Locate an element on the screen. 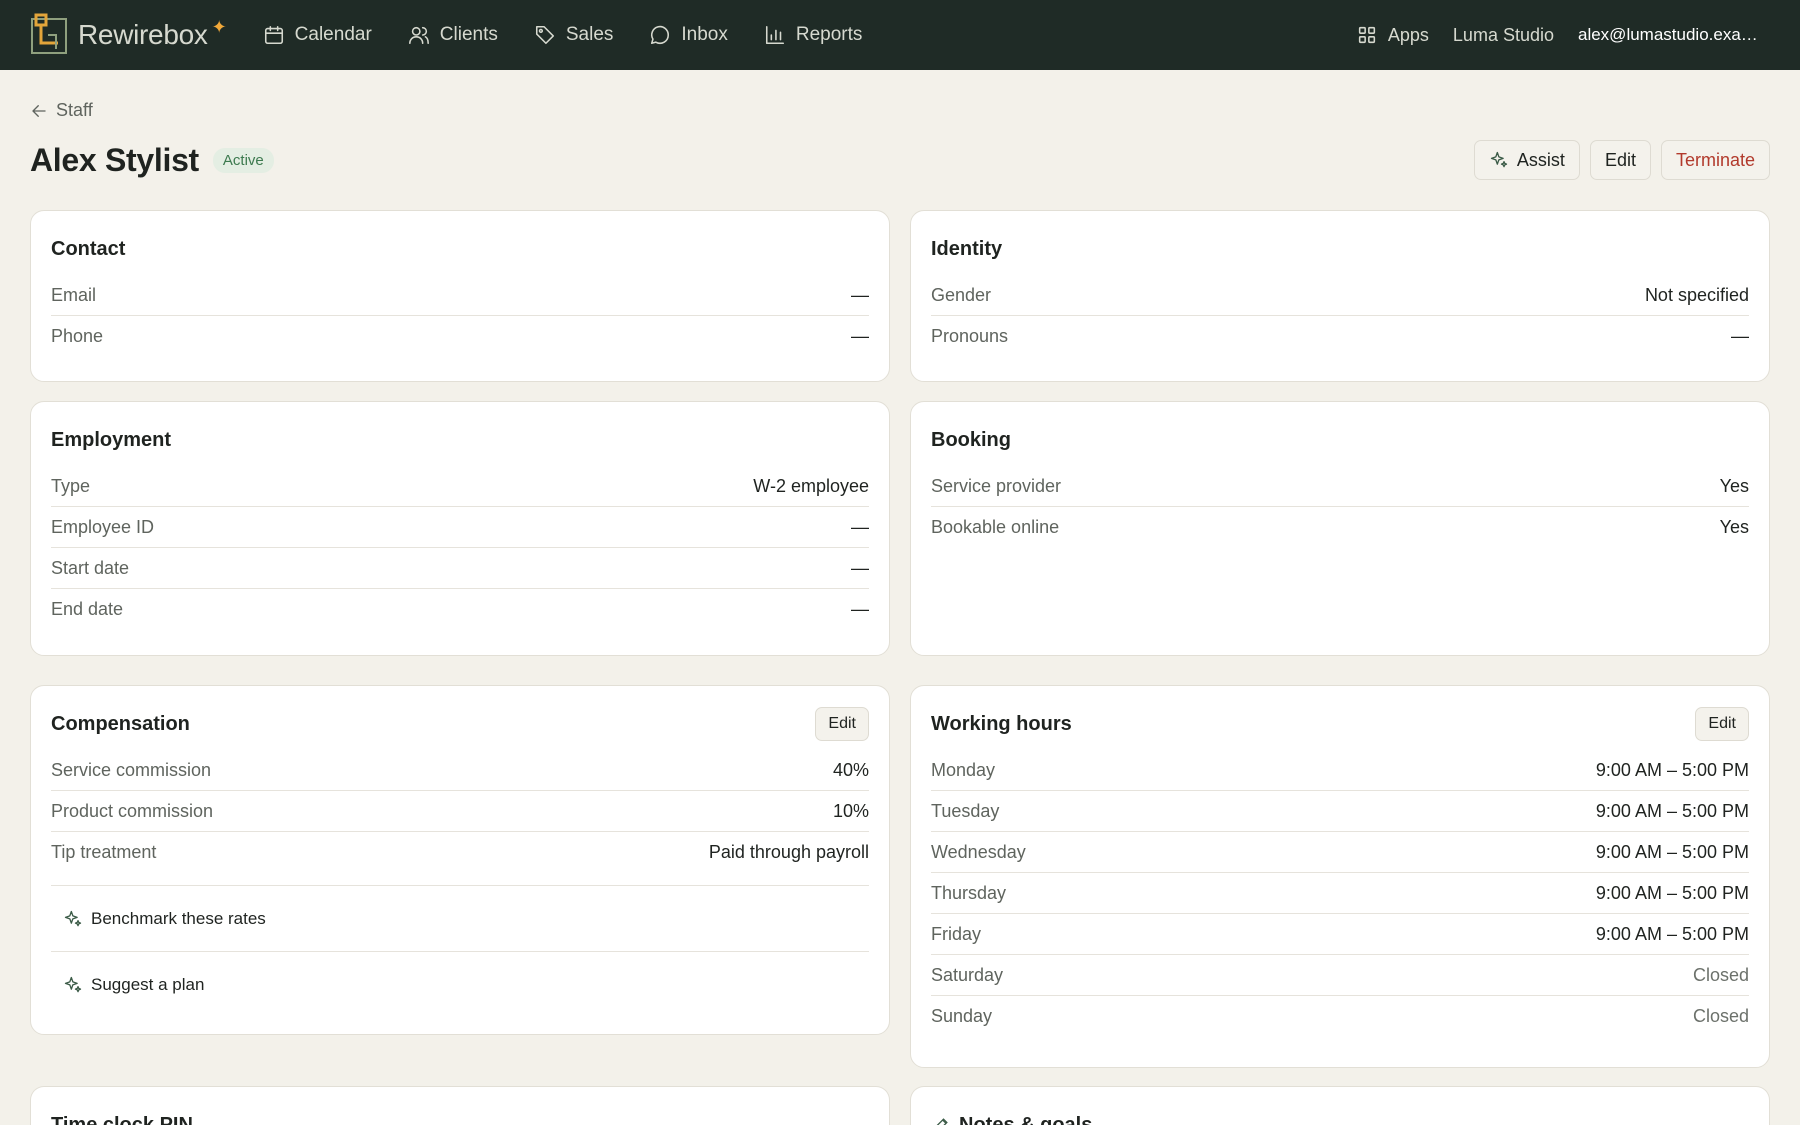 Image resolution: width=1800 pixels, height=1125 pixels. card-header: Notes & goals is located at coordinates (1340, 1117).